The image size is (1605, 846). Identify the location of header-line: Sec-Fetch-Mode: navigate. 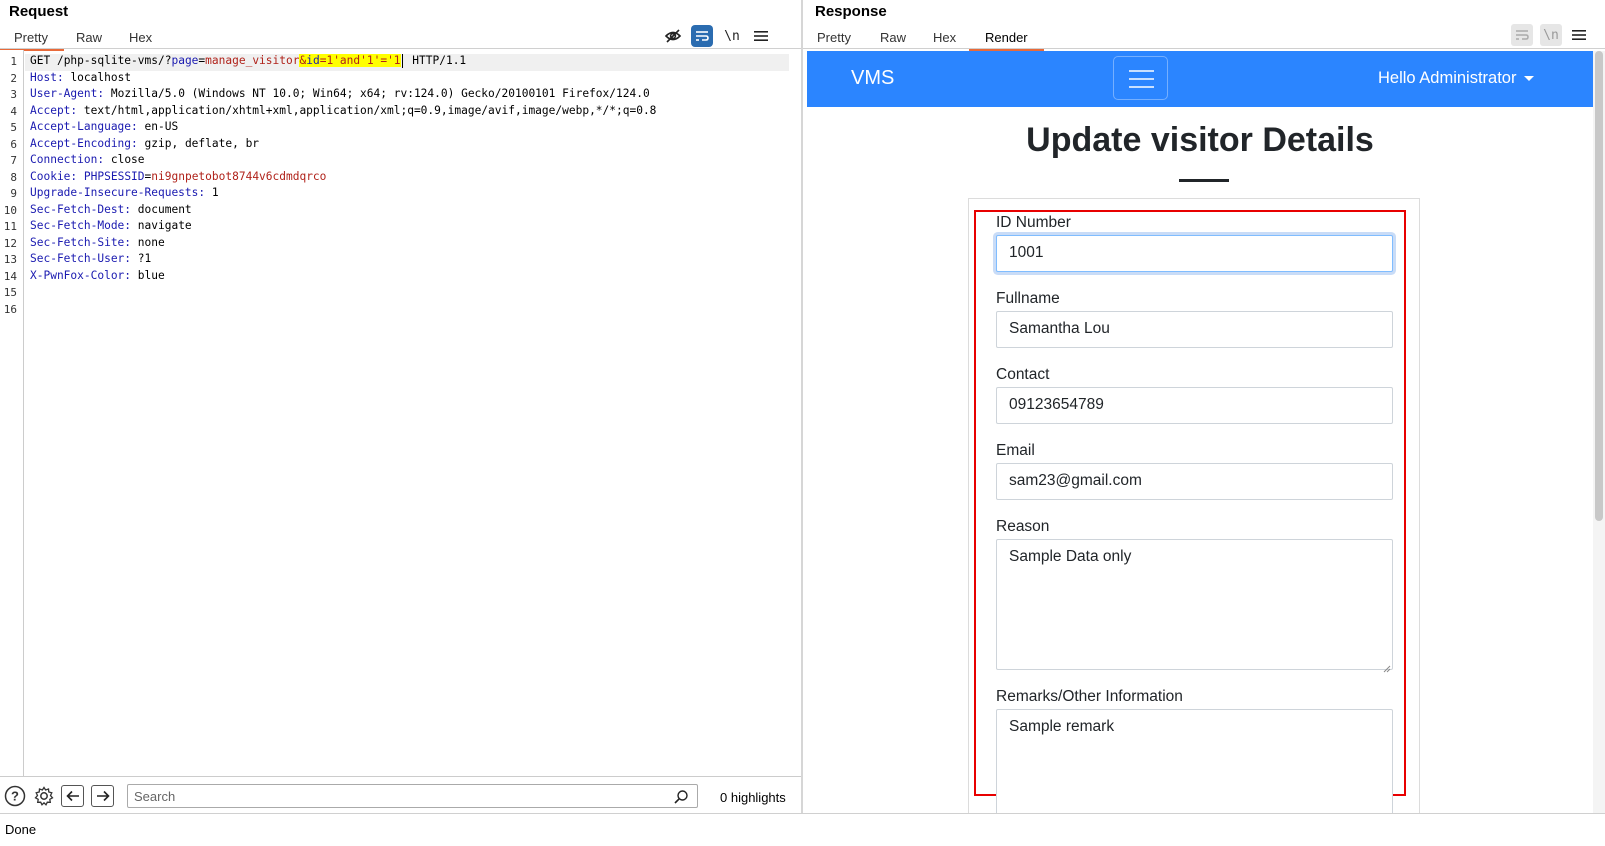
(111, 225).